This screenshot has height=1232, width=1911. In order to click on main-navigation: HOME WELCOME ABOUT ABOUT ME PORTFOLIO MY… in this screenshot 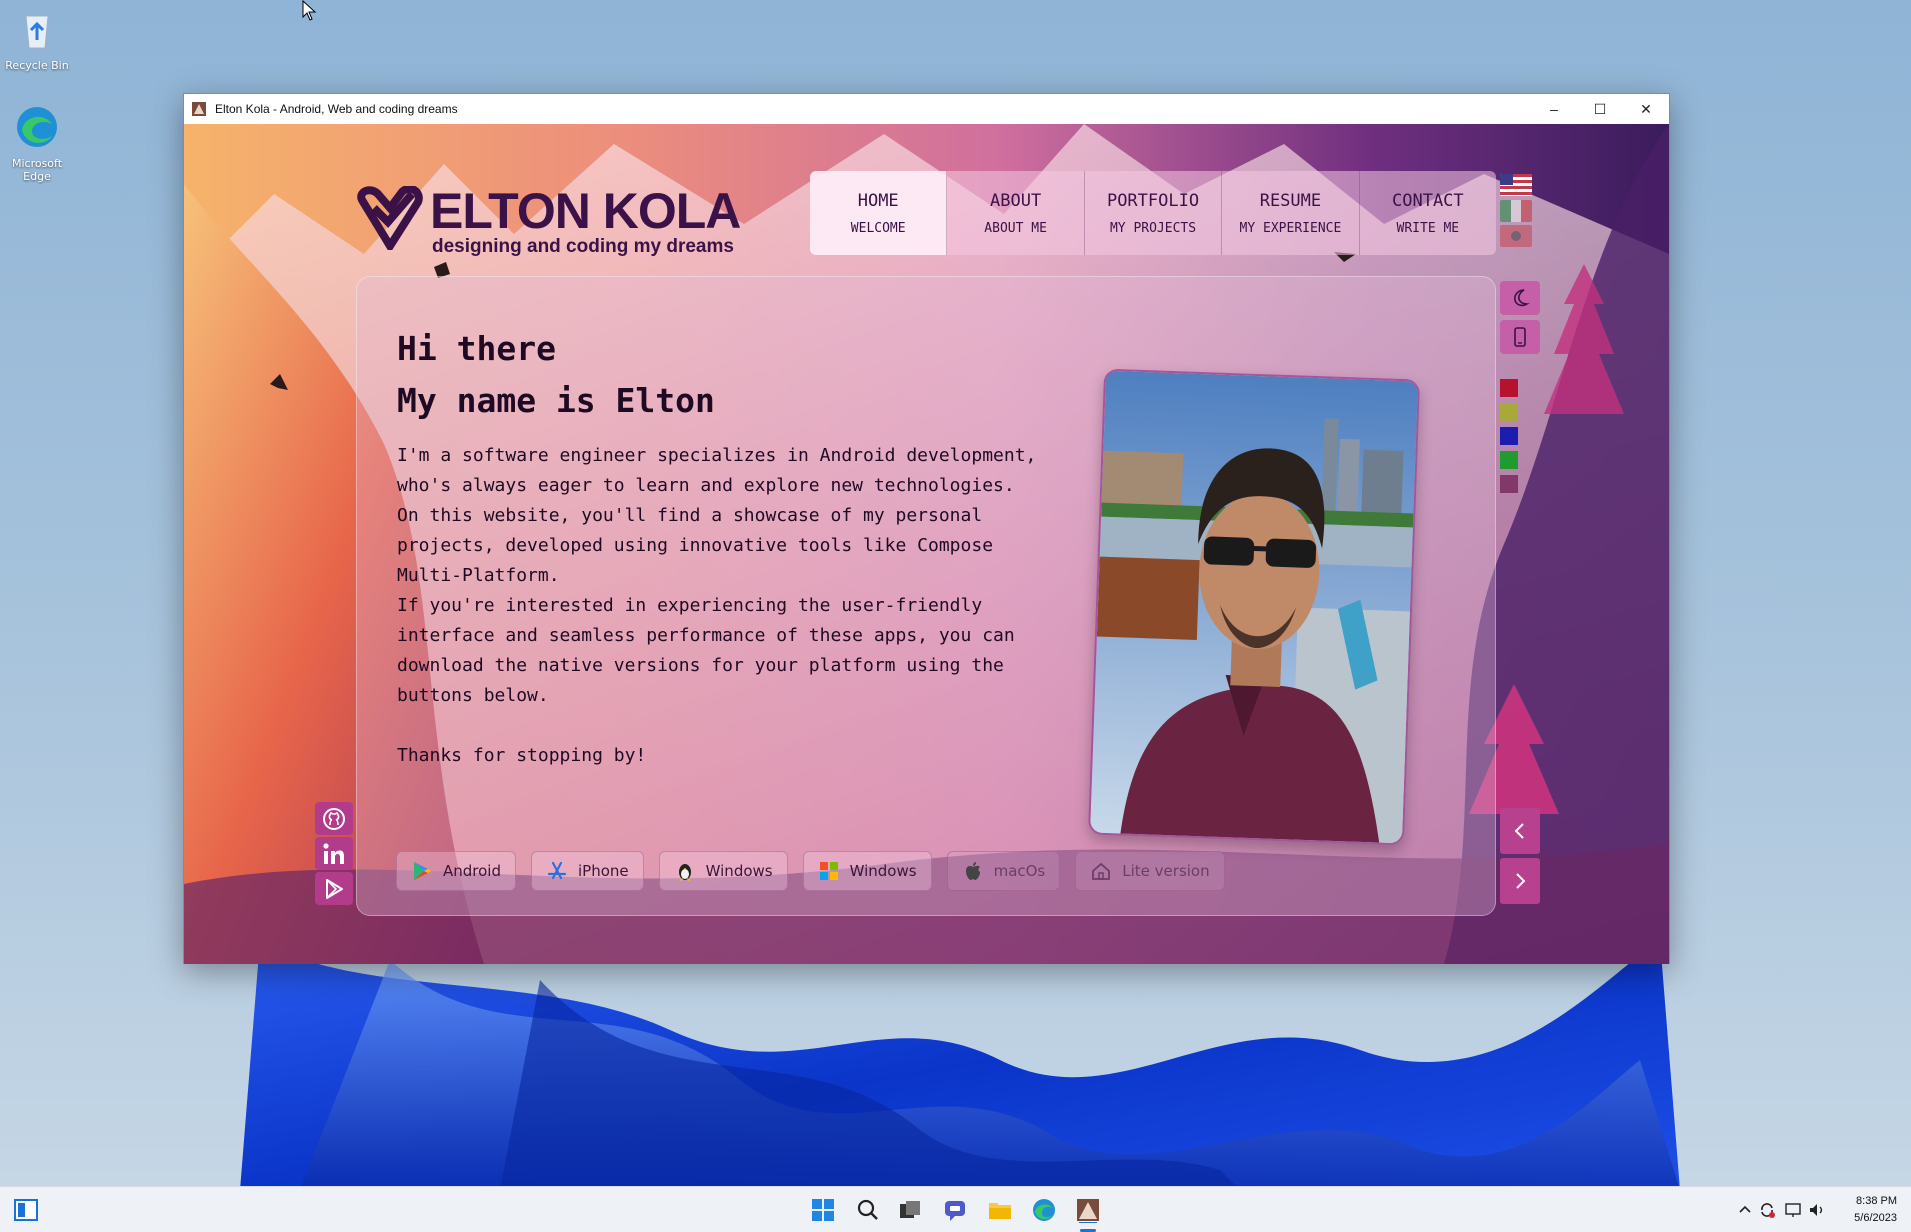, I will do `click(1153, 213)`.